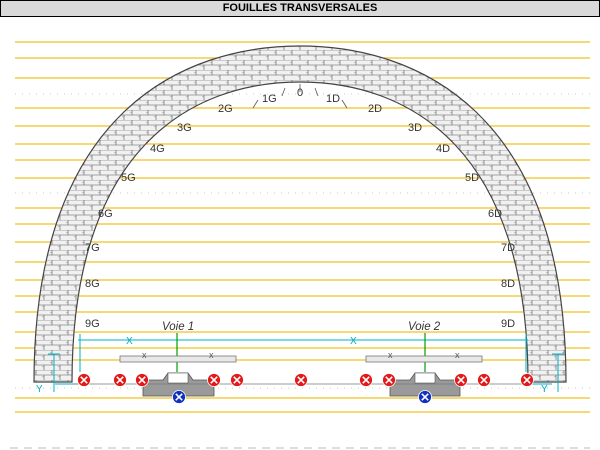 The image size is (600, 450). Describe the element at coordinates (415, 128) in the screenshot. I see `point-label: 3D` at that location.